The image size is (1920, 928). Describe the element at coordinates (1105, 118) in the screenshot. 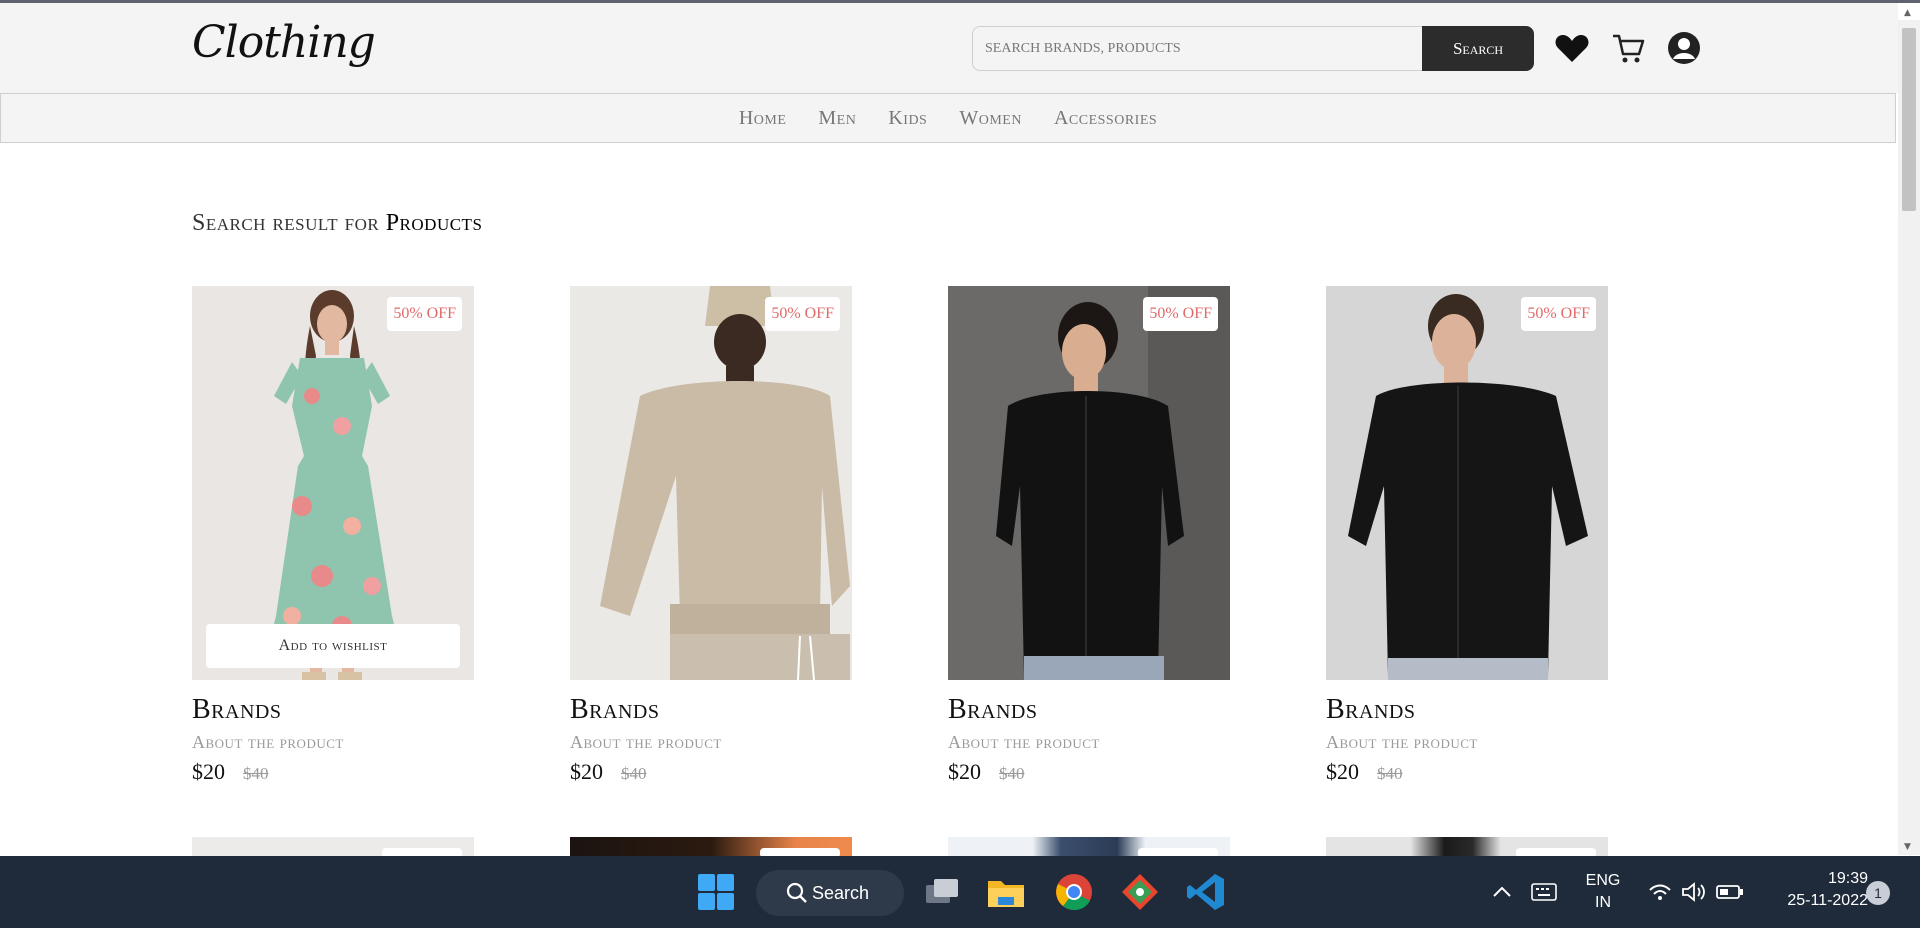

I see `nav-accessories: Accessories` at that location.